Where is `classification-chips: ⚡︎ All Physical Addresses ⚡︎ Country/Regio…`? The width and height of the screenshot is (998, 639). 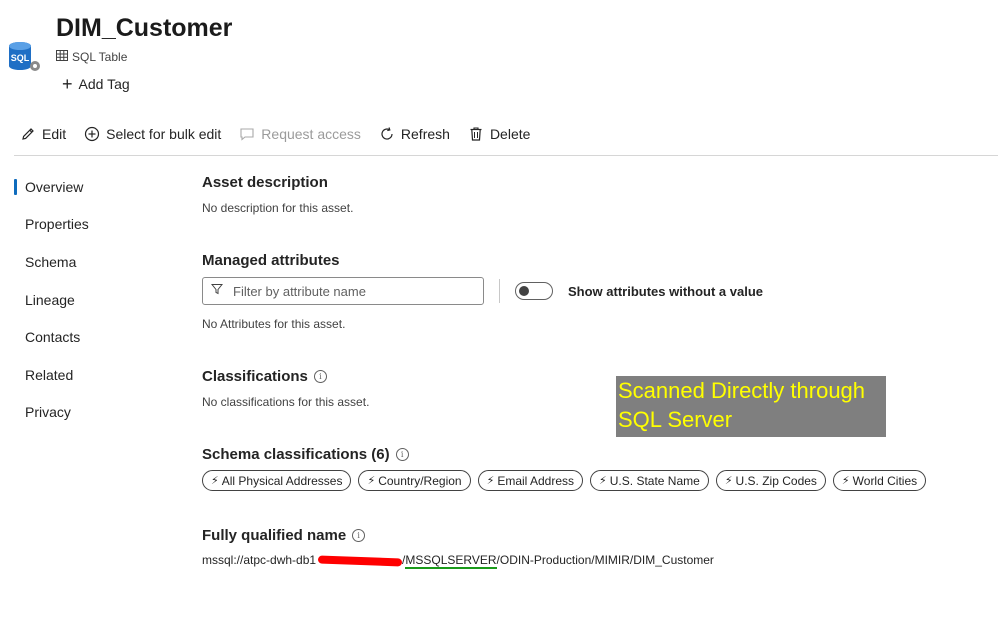 classification-chips: ⚡︎ All Physical Addresses ⚡︎ Country/Regio… is located at coordinates (564, 480).